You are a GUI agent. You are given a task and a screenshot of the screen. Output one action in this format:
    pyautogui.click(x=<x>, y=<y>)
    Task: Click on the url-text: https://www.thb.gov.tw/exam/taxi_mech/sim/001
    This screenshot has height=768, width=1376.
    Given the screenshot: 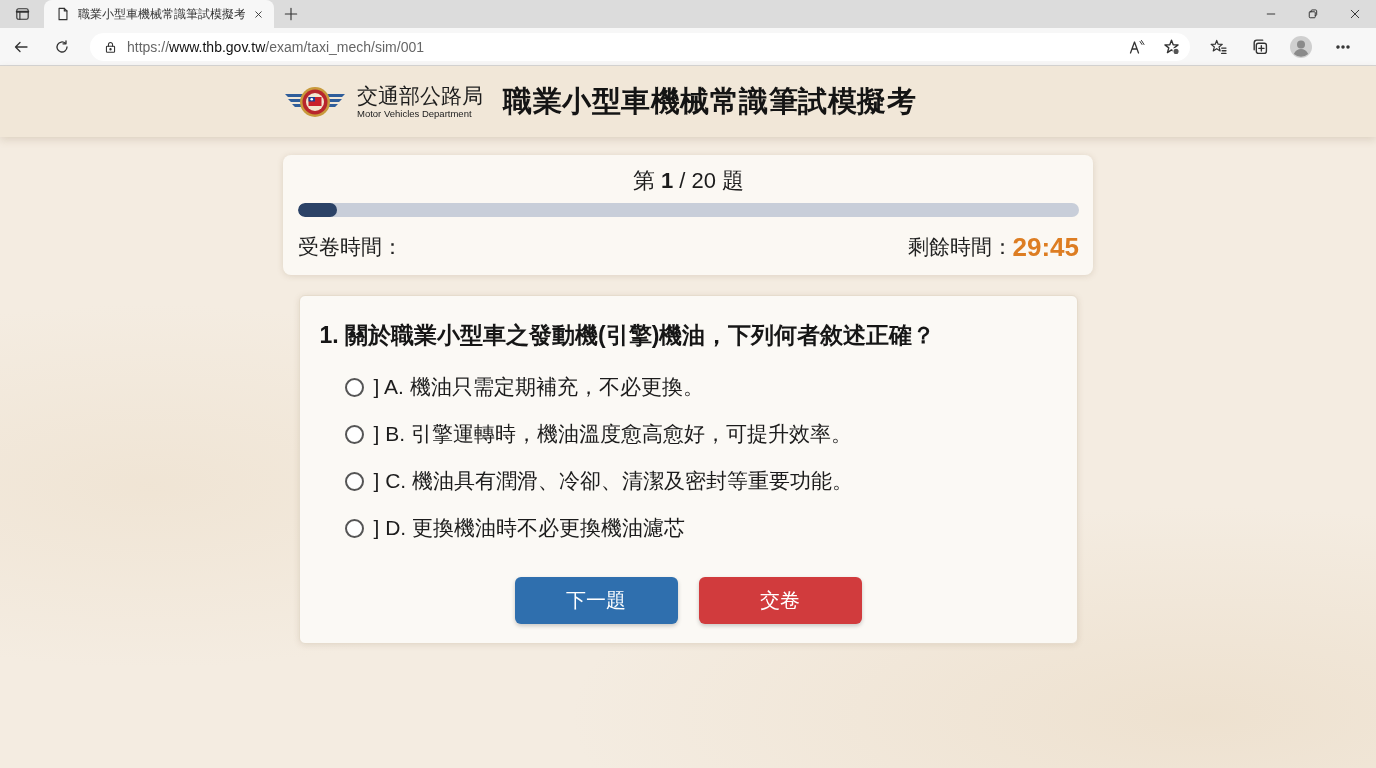 What is the action you would take?
    pyautogui.click(x=276, y=46)
    